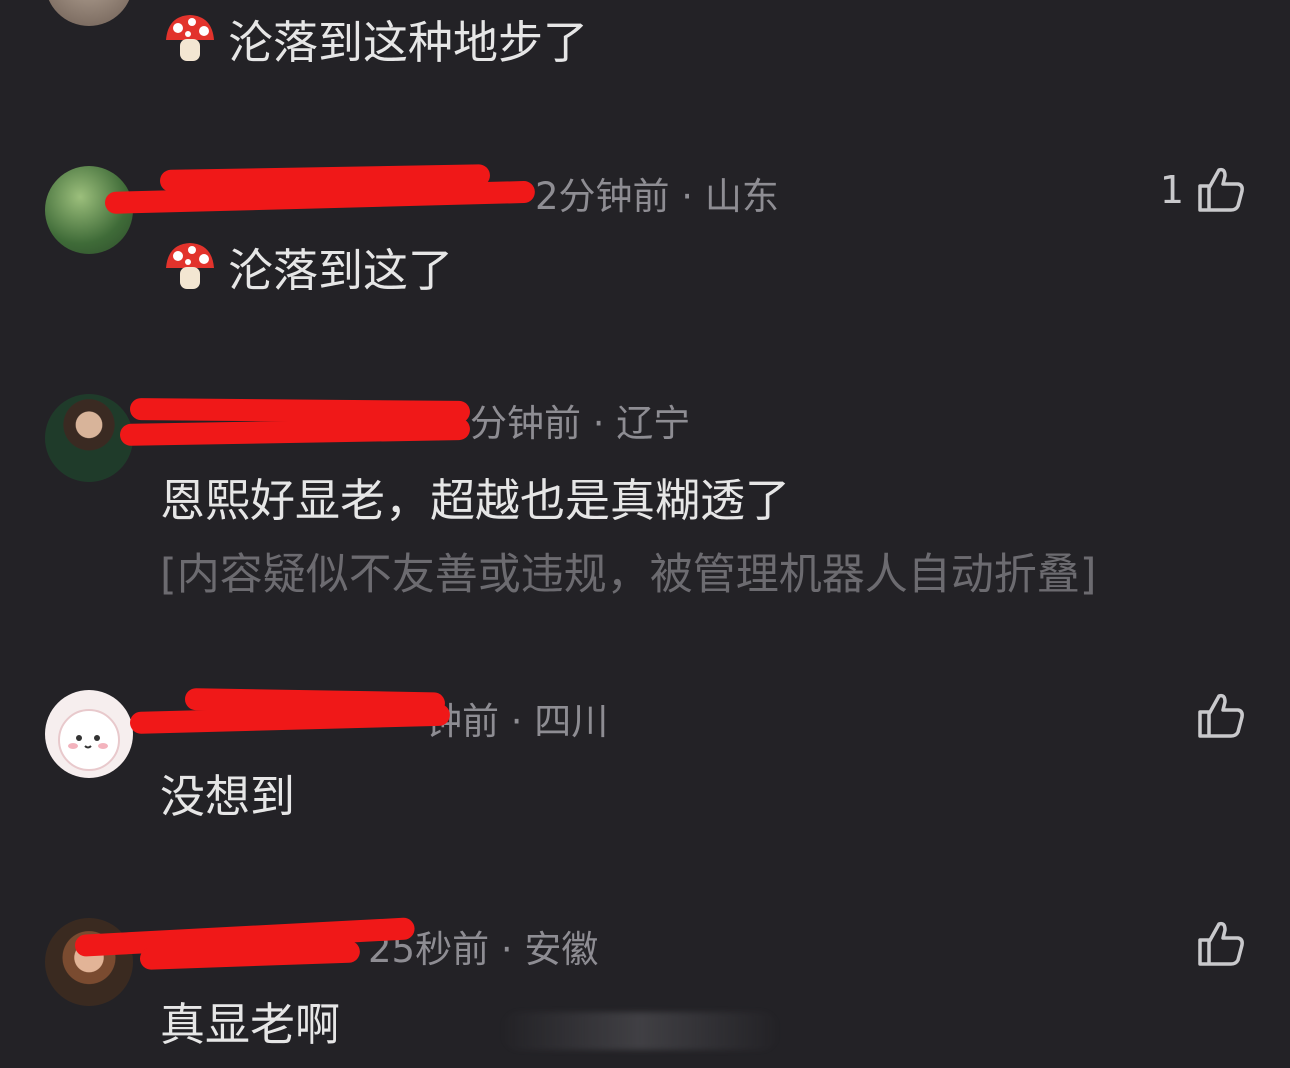 This screenshot has height=1068, width=1290. I want to click on comment-text: 沦落到这了, so click(307, 266).